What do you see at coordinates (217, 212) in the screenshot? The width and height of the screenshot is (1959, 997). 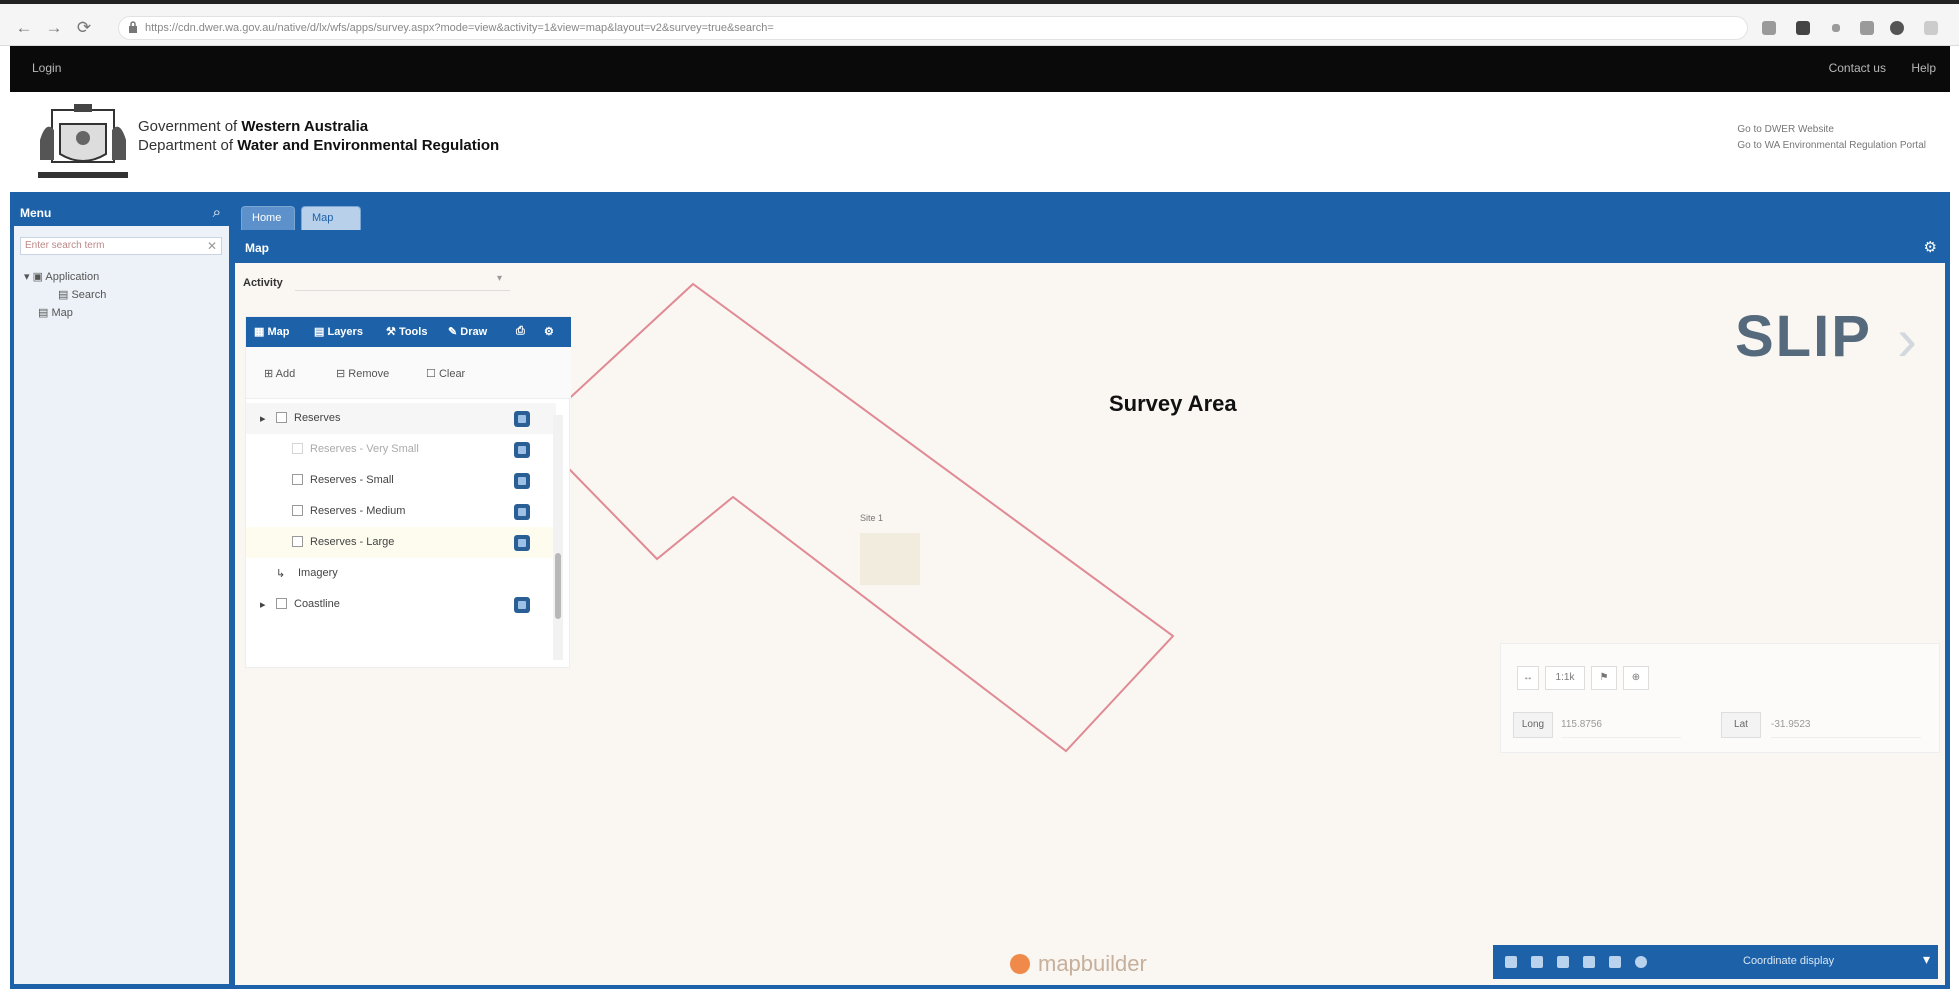 I see `search-icon: ⌕` at bounding box center [217, 212].